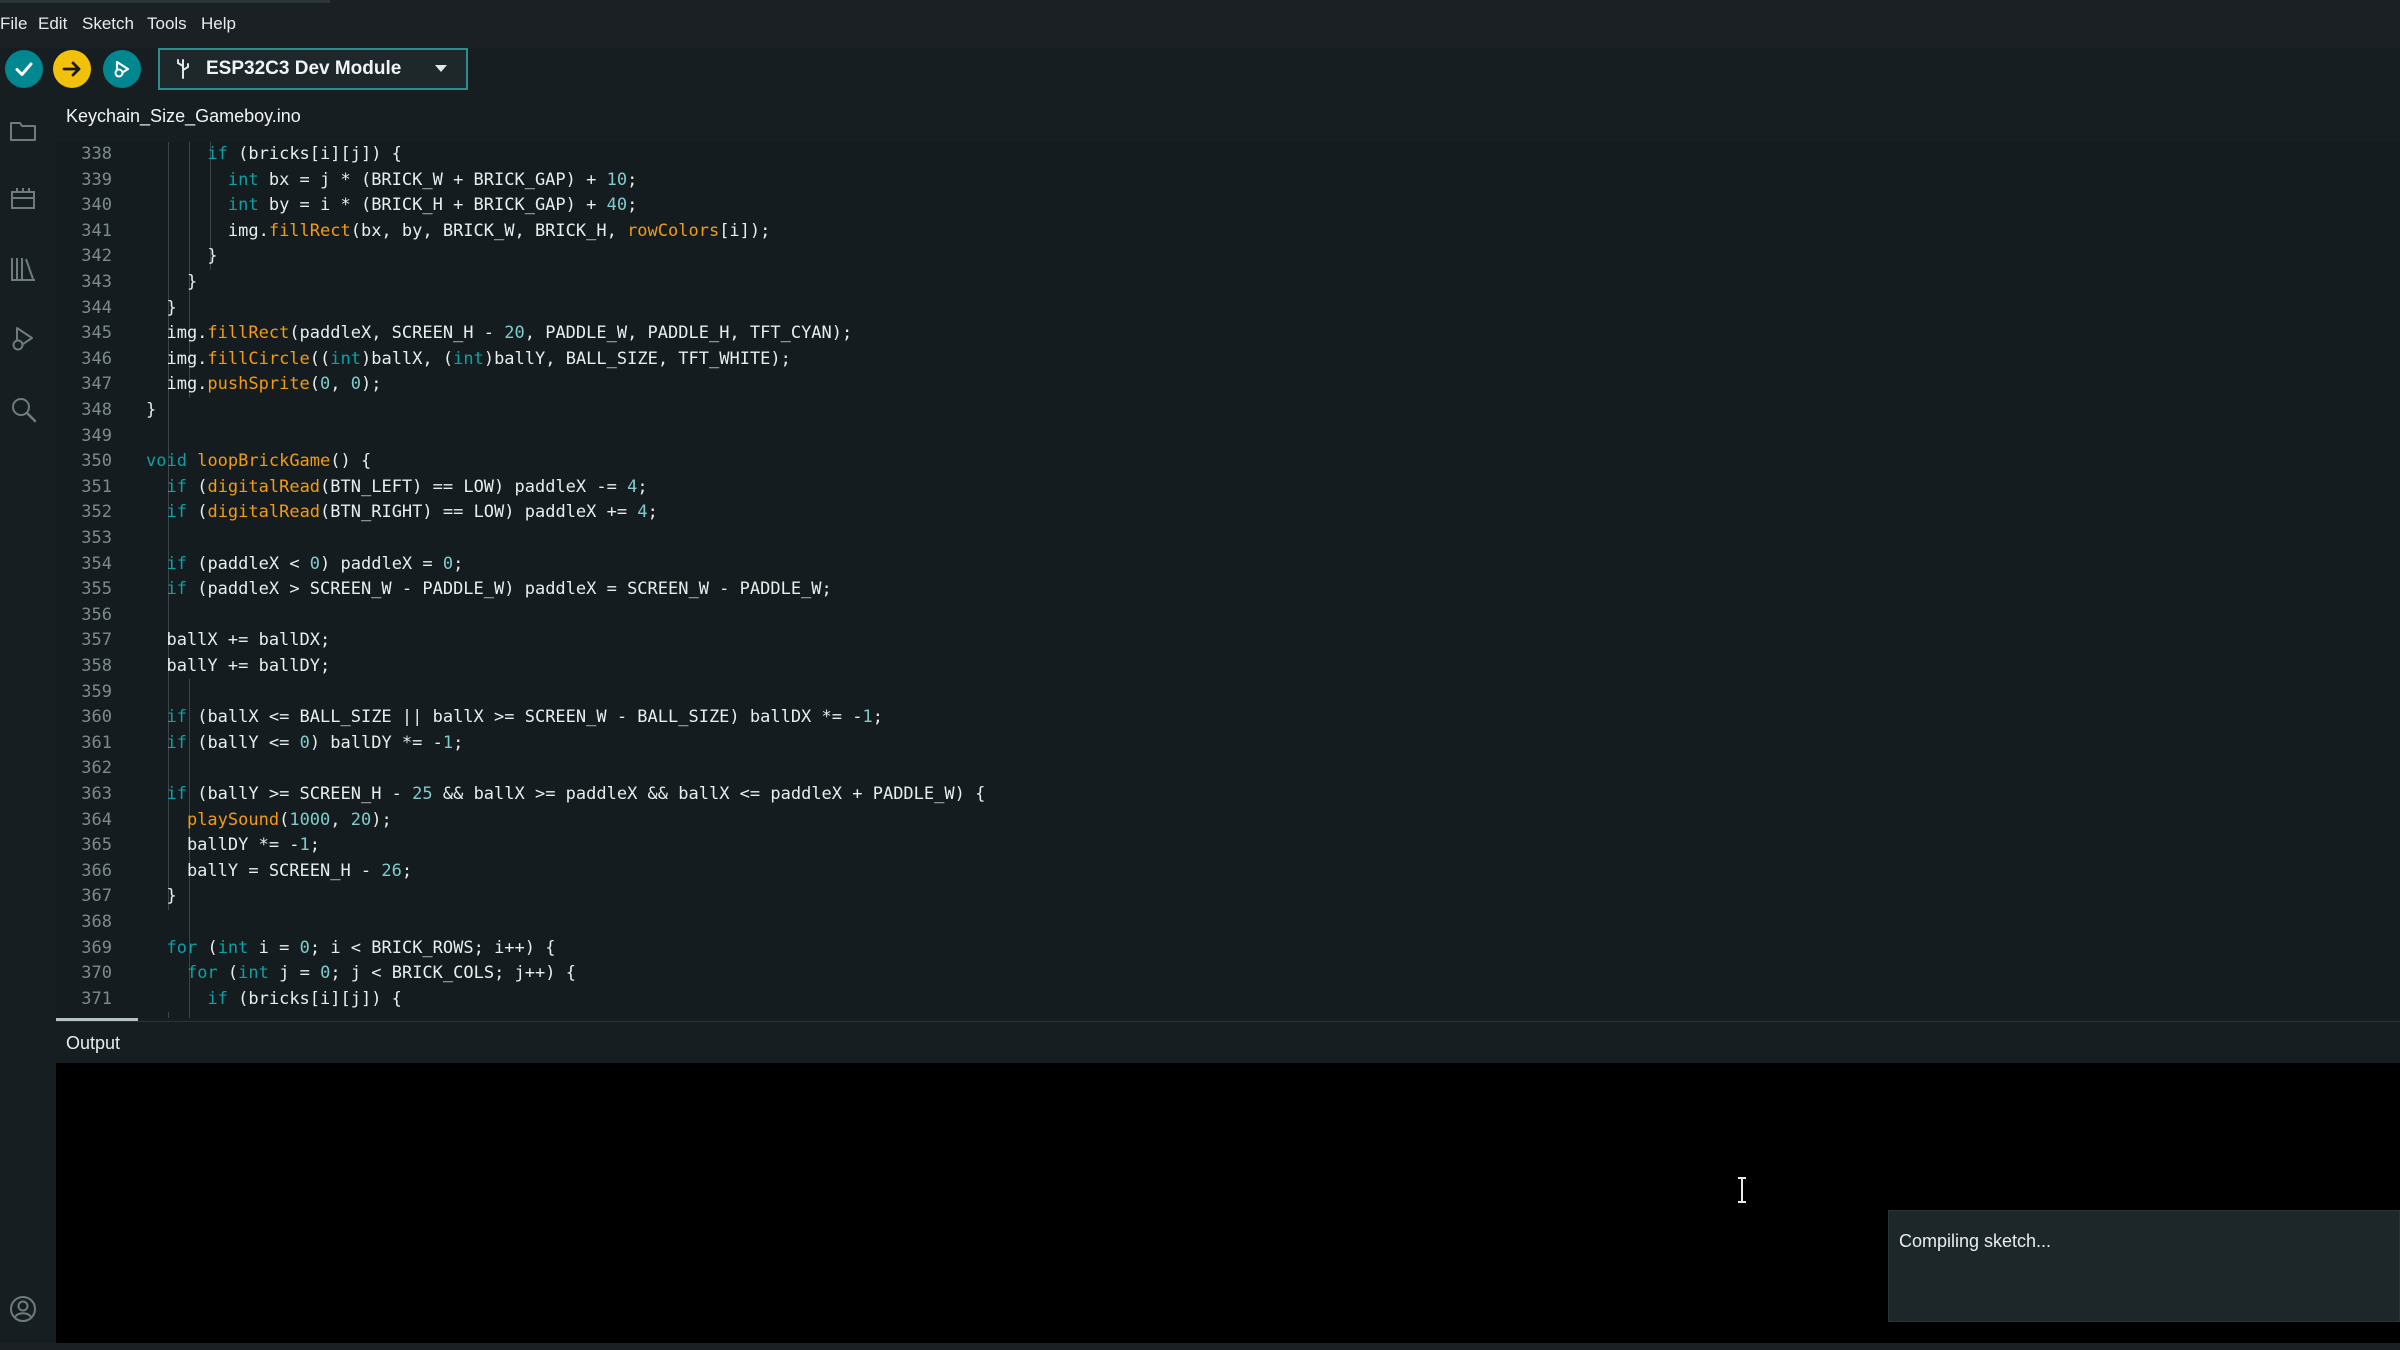  I want to click on code-token: (, so click(197, 512).